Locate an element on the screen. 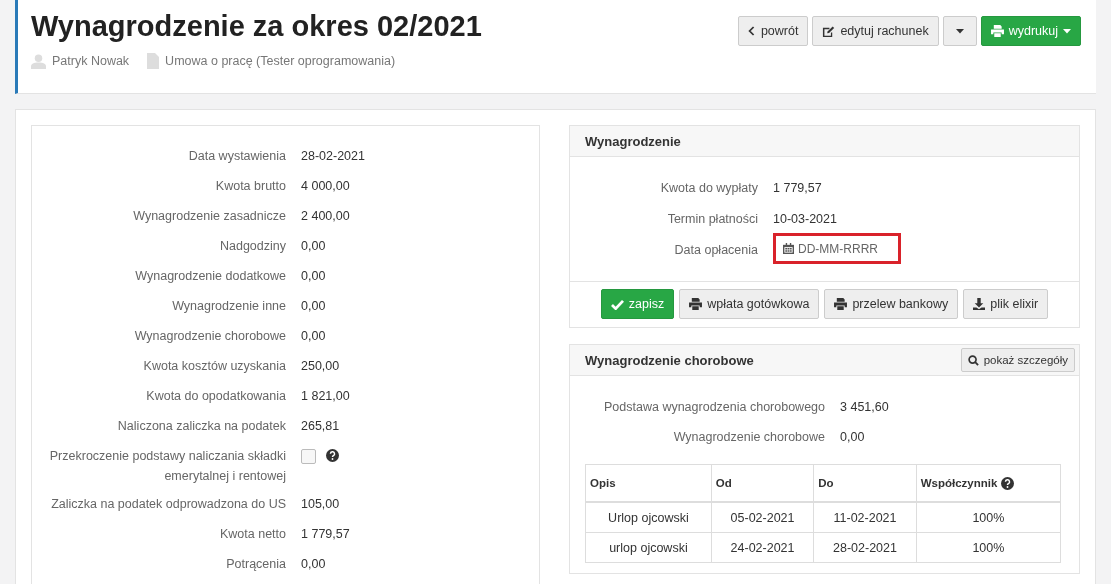 The width and height of the screenshot is (1111, 584). field-label: Naliczona zaliczka na podatek is located at coordinates (201, 426).